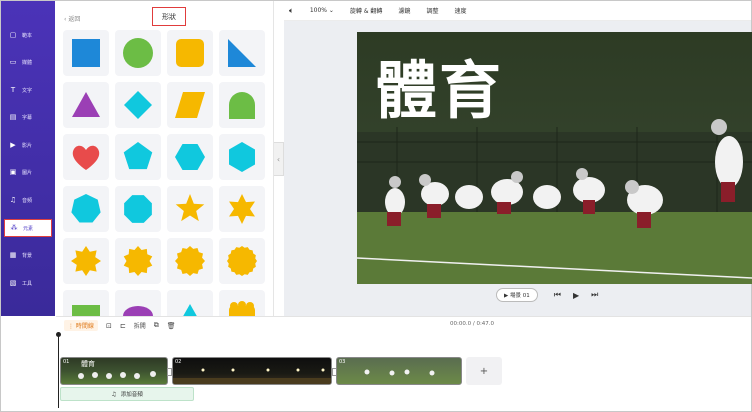 The width and height of the screenshot is (752, 412). Describe the element at coordinates (13, 35) in the screenshot. I see `template-icon: ▢` at that location.